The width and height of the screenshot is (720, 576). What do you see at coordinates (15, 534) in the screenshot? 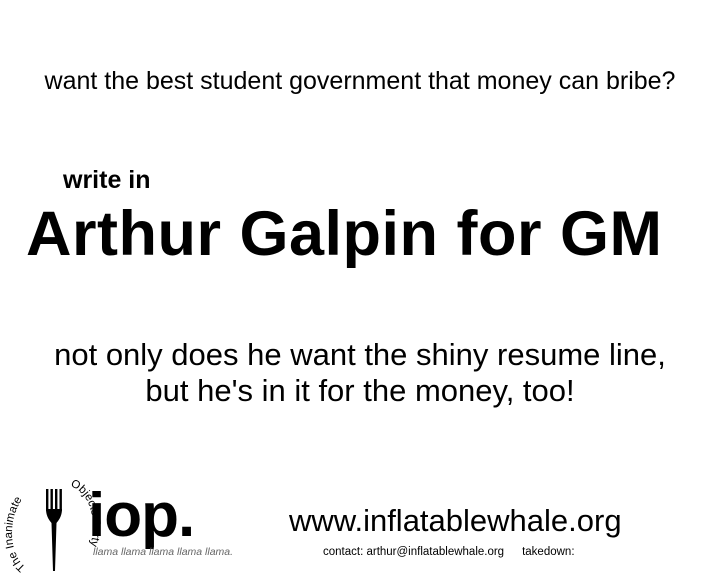
I see `party-name-left: The Inanimate` at bounding box center [15, 534].